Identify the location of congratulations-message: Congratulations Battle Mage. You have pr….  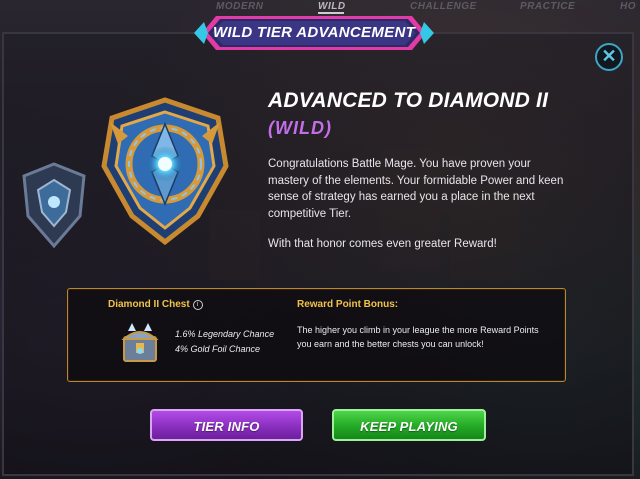
(416, 189).